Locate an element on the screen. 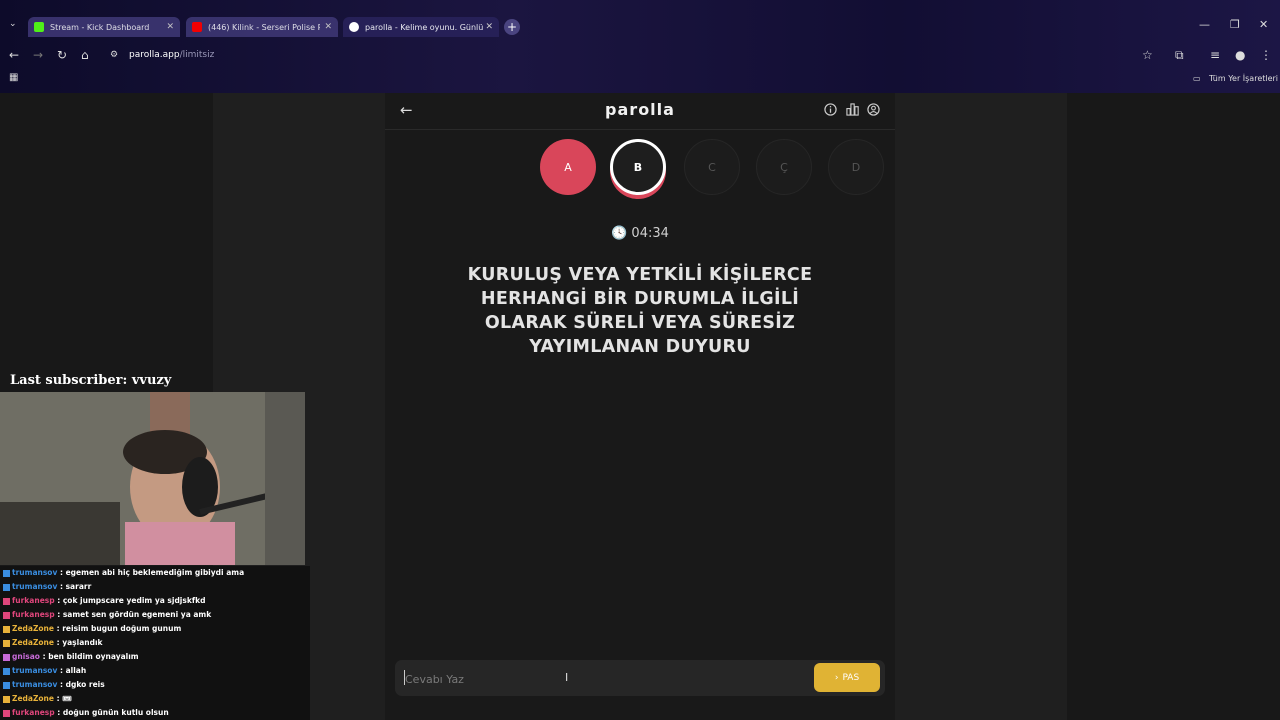  chat-text: 🎟 is located at coordinates (67, 698).